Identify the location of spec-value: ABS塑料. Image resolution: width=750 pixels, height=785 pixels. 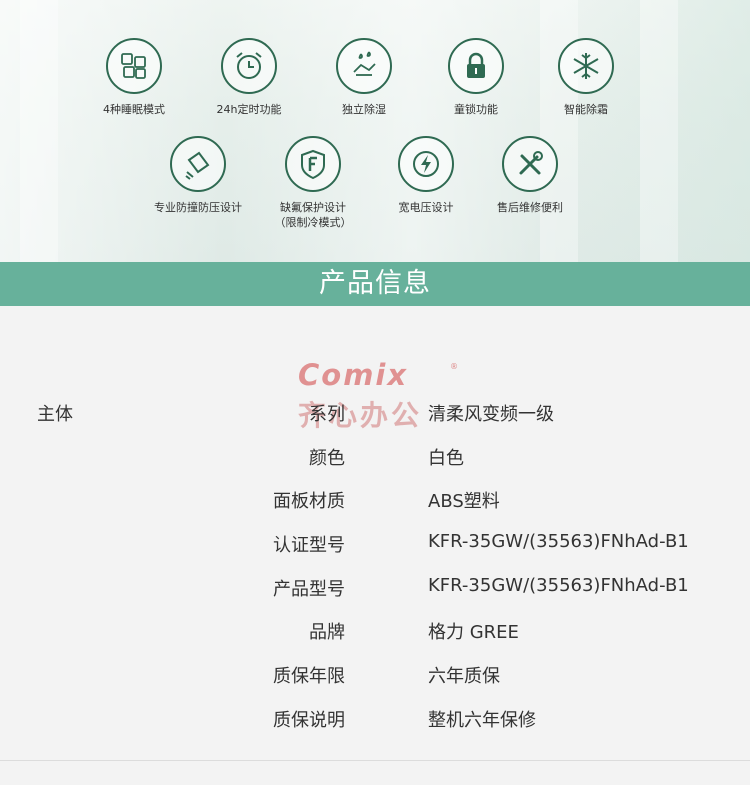
(464, 501).